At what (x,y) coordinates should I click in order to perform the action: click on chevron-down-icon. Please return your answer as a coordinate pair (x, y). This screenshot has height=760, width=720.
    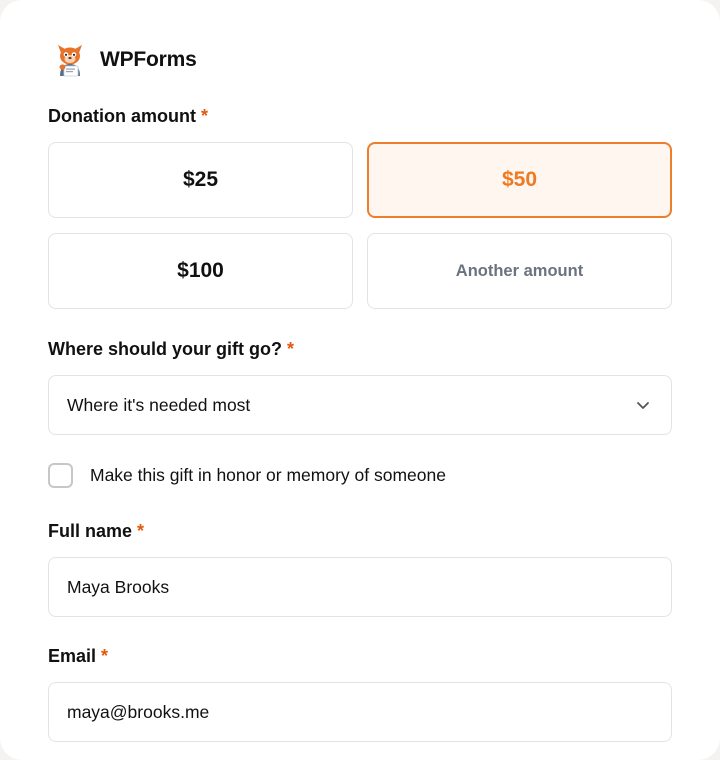
    Looking at the image, I should click on (643, 405).